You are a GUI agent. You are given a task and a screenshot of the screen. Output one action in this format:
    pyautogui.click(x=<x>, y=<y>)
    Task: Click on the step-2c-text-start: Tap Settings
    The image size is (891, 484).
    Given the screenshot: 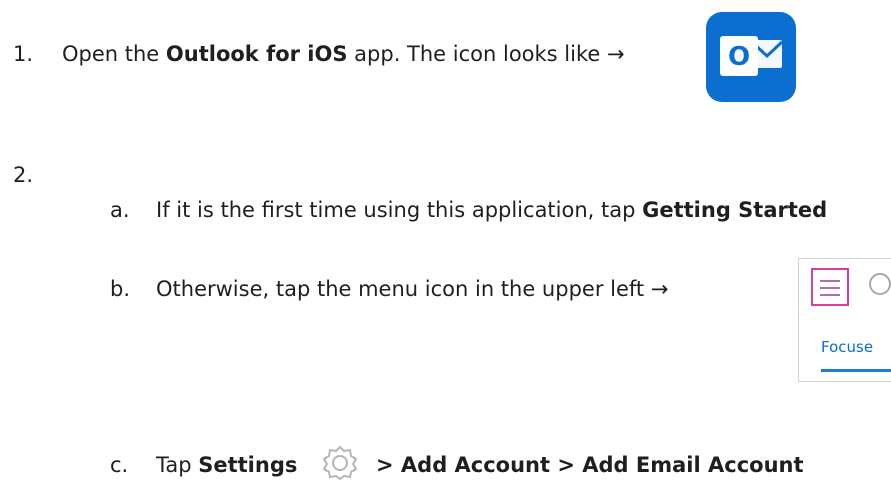 What is the action you would take?
    pyautogui.click(x=226, y=465)
    